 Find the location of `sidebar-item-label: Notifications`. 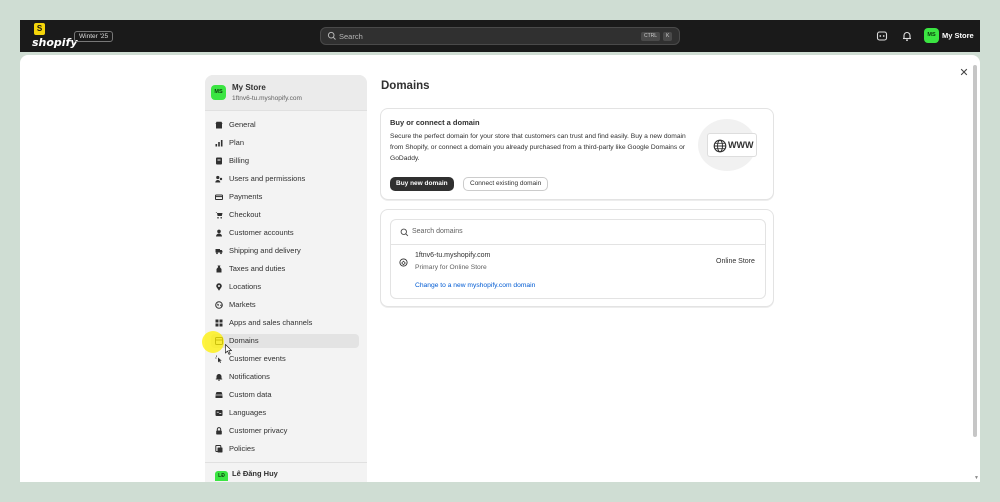

sidebar-item-label: Notifications is located at coordinates (249, 376).